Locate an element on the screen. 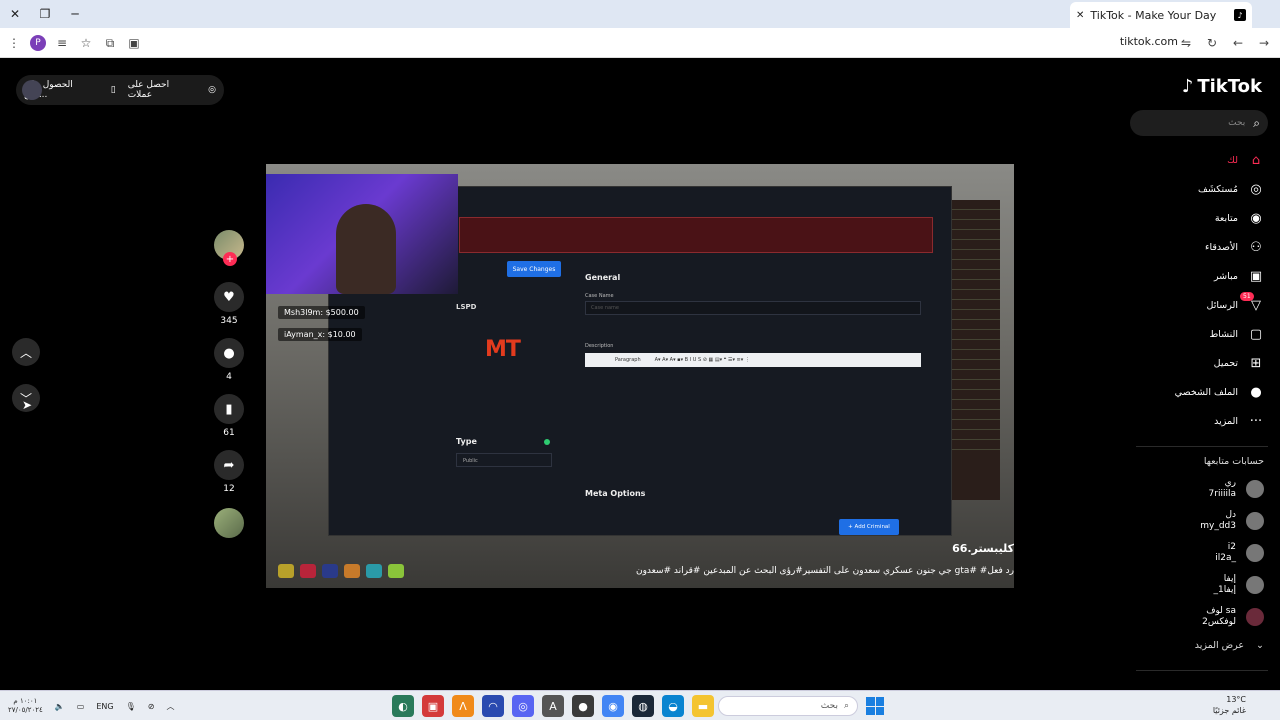  see-more-button: عرض المزيد ⌄ is located at coordinates (1229, 645).